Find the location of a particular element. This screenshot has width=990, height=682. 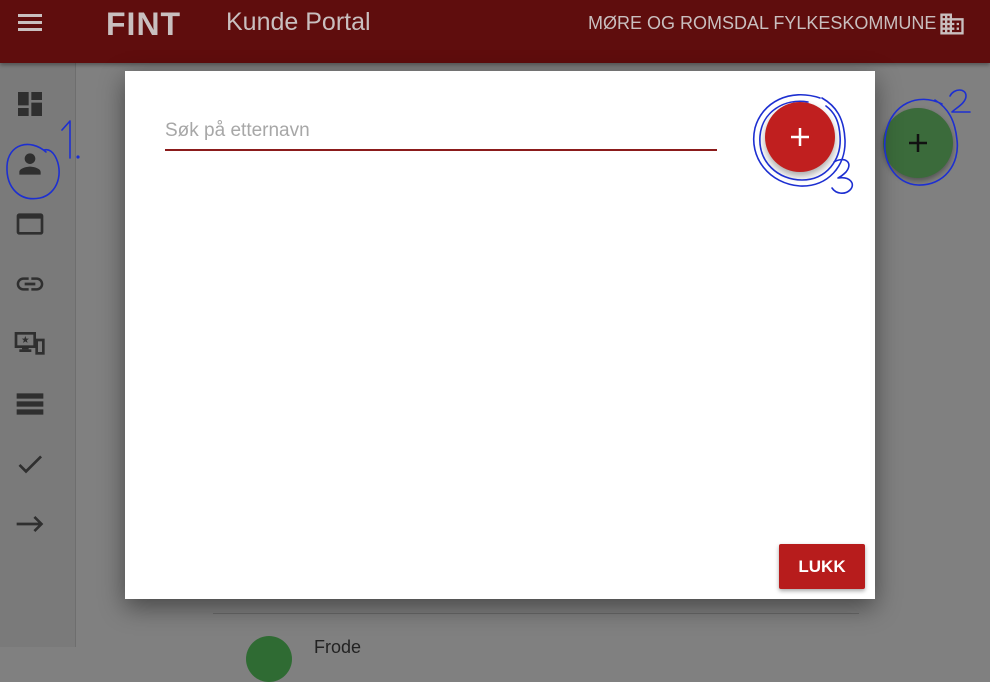

person-icon is located at coordinates (30, 164).